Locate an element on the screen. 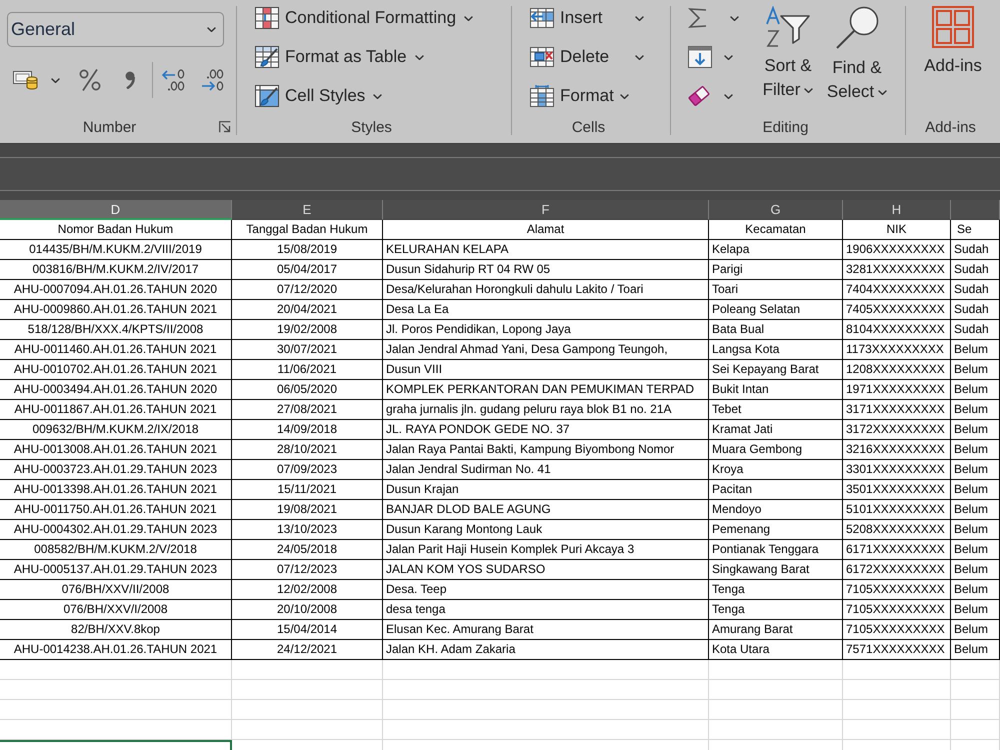 The width and height of the screenshot is (1000, 750). table-header-cell: Nomor Badan Hukum is located at coordinates (116, 230).